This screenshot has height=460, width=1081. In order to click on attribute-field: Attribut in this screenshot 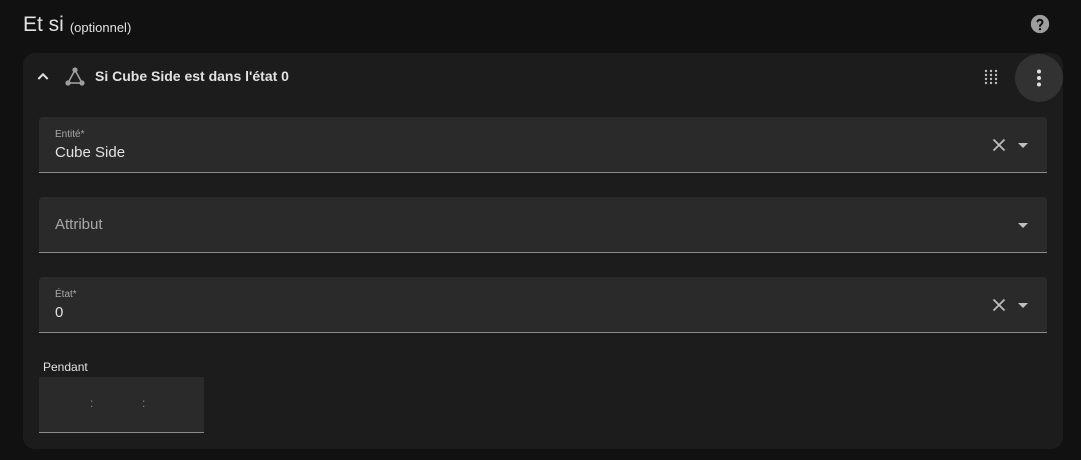, I will do `click(543, 225)`.